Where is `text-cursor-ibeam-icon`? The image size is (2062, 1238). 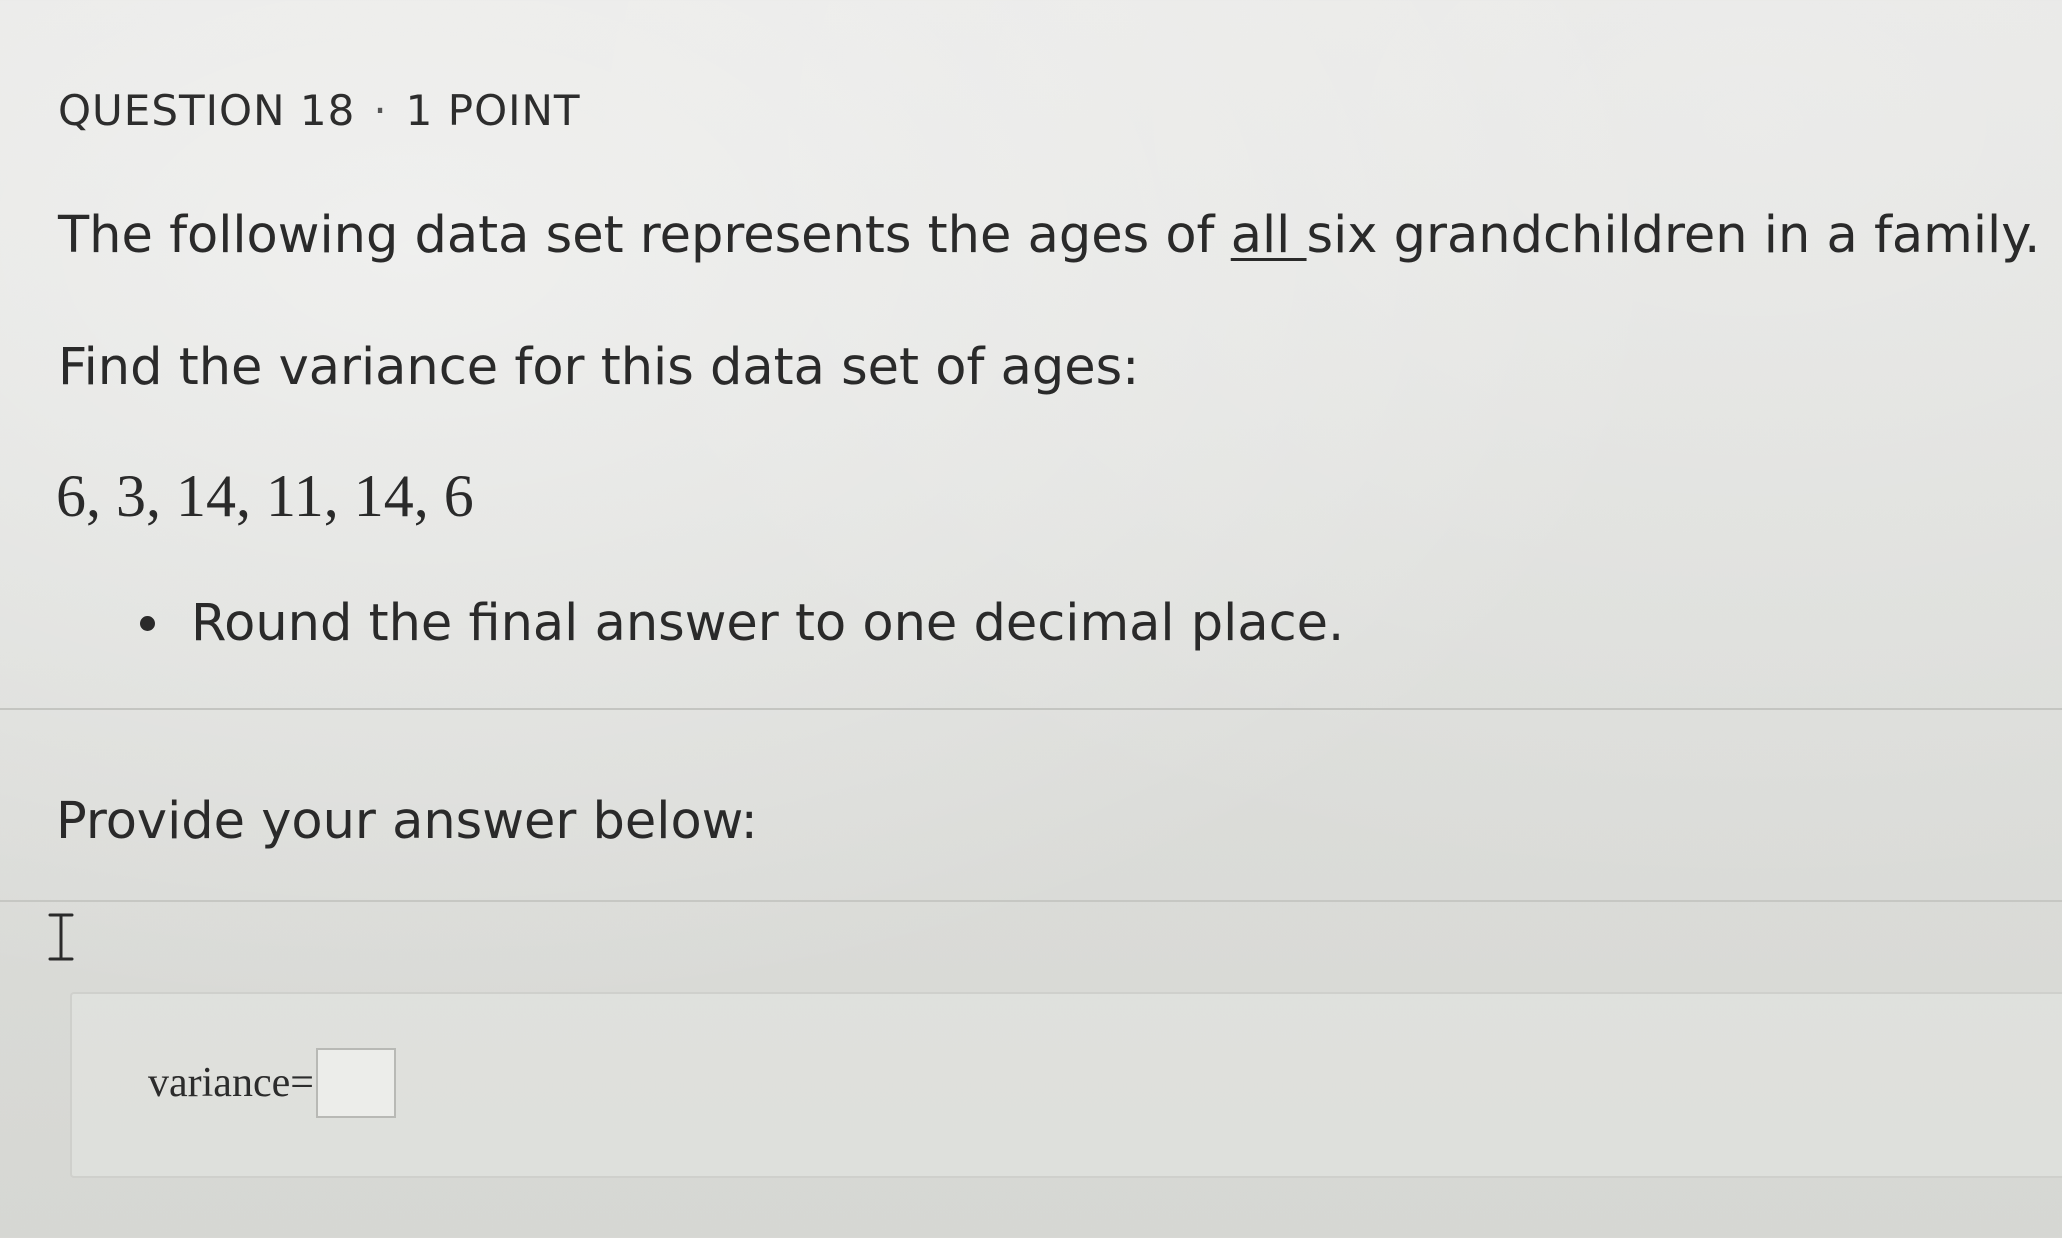
text-cursor-ibeam-icon is located at coordinates (61, 937).